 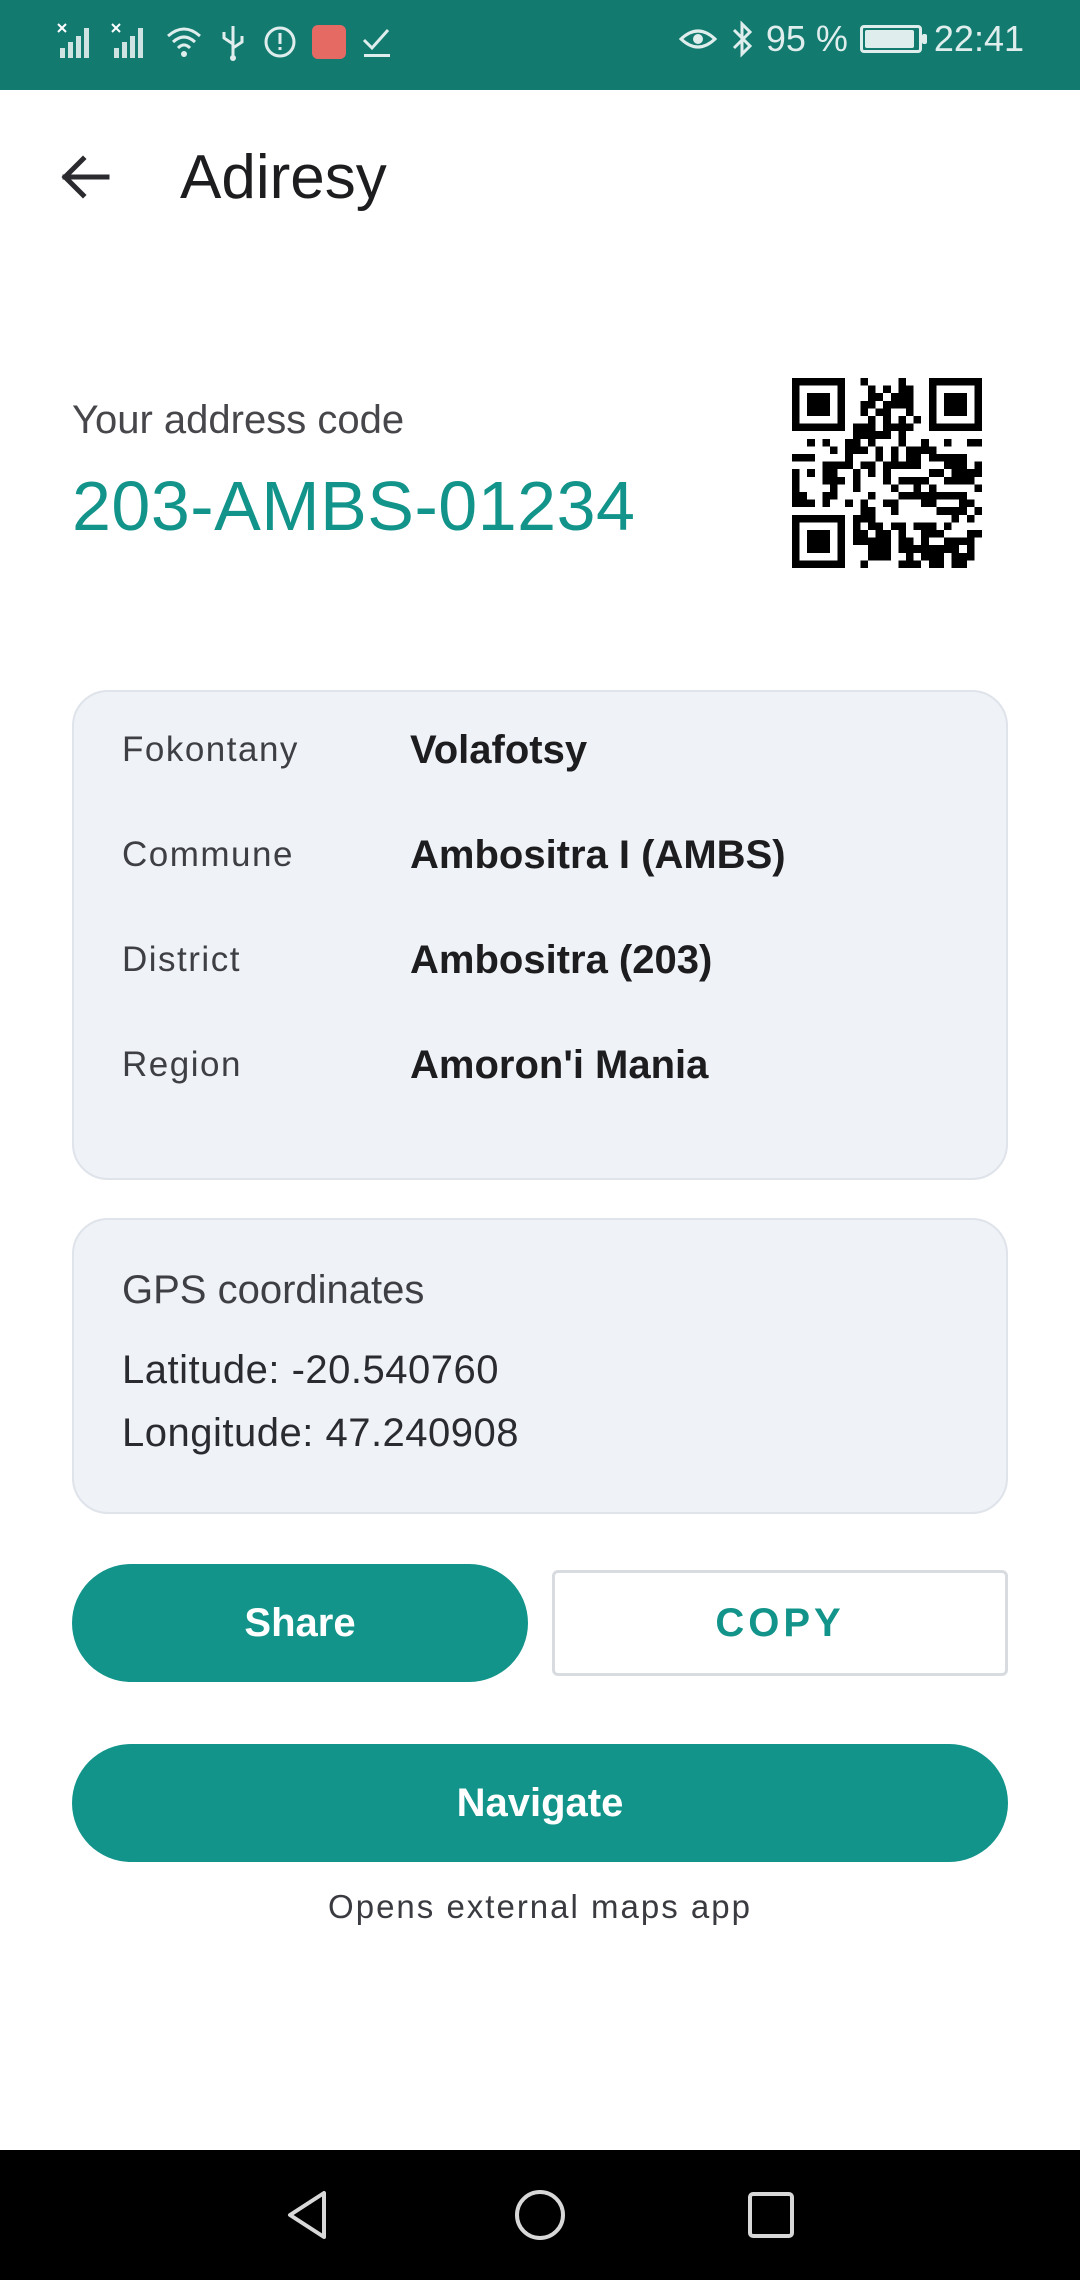 I want to click on detail-value: Ambositra (203), so click(x=561, y=959).